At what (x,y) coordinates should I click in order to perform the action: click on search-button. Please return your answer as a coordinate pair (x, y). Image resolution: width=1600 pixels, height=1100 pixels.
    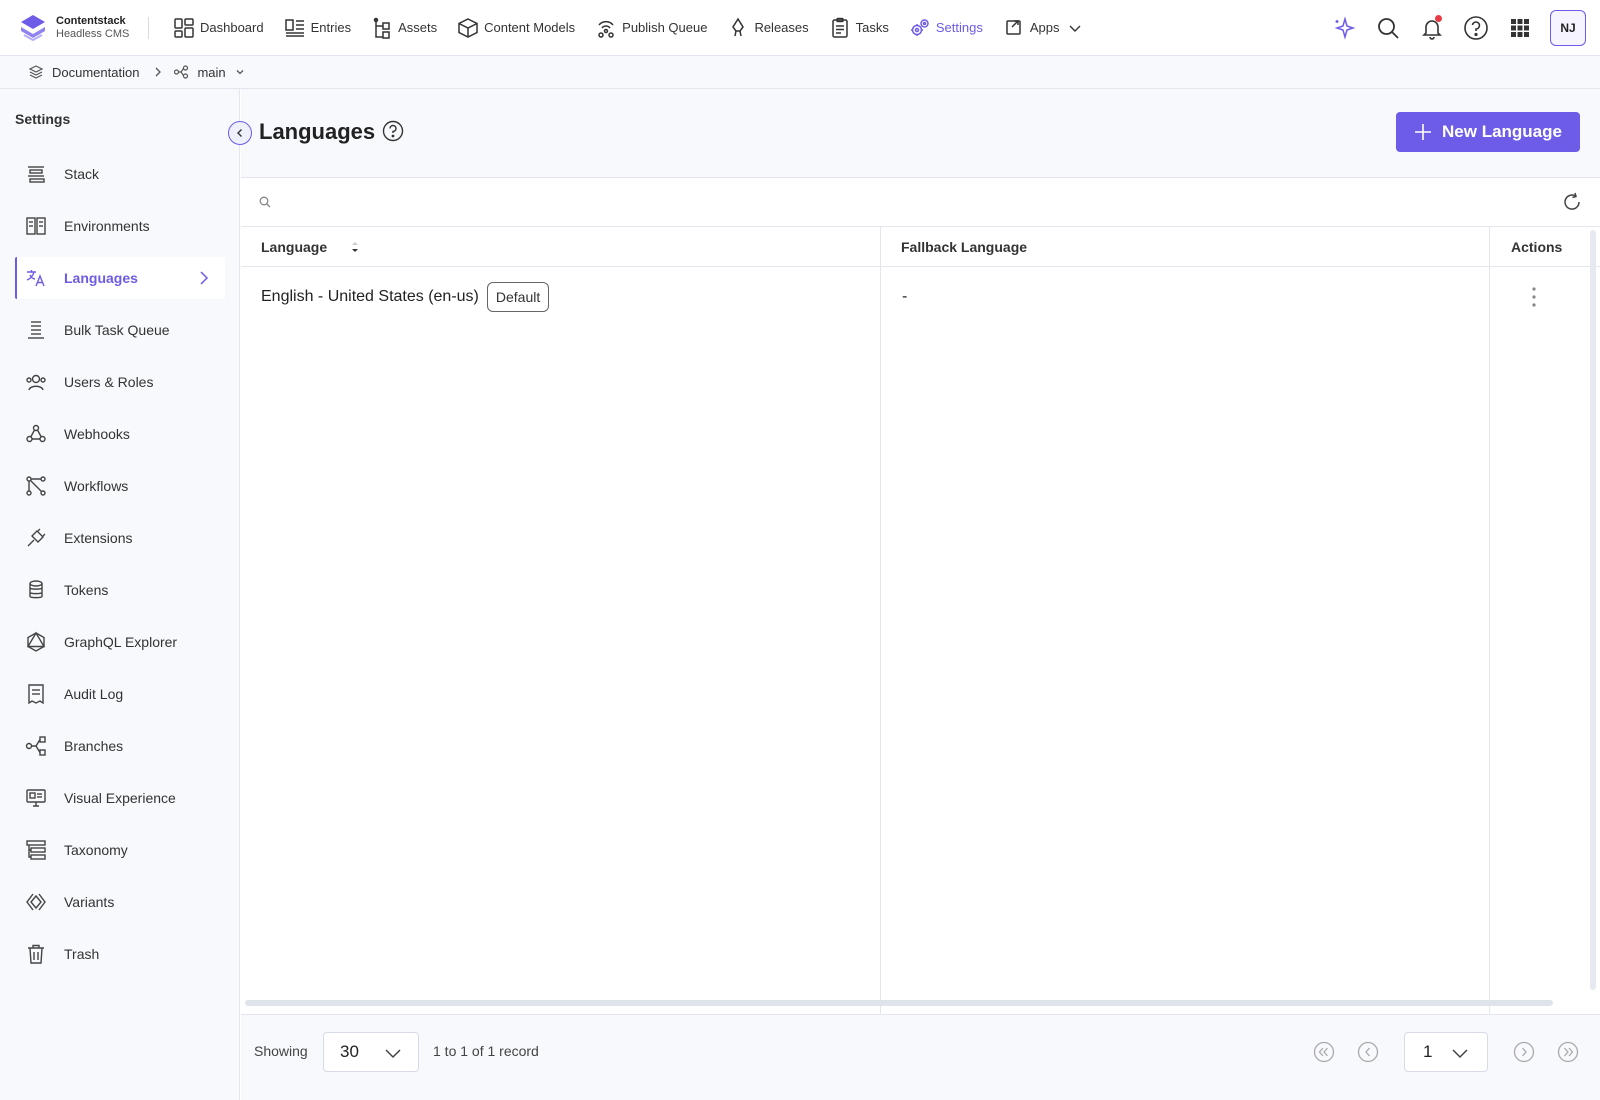
    Looking at the image, I should click on (1388, 28).